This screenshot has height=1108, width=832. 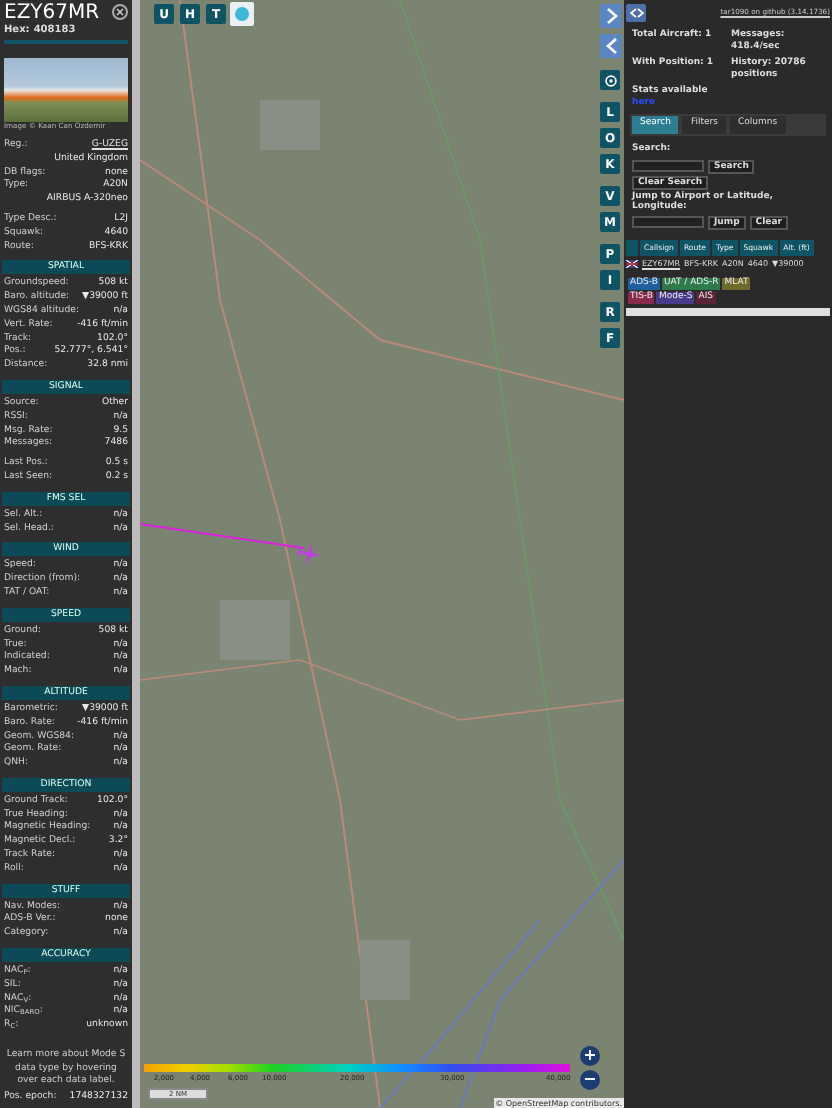 I want to click on range-rings-button, so click(x=242, y=14).